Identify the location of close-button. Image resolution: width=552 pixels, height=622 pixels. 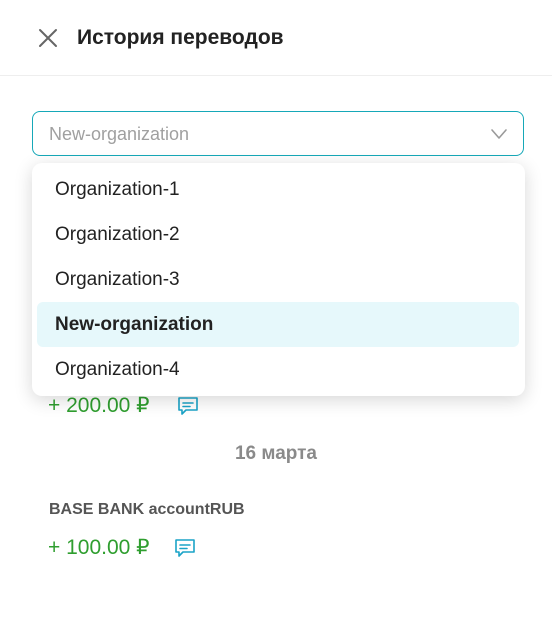
(48, 38).